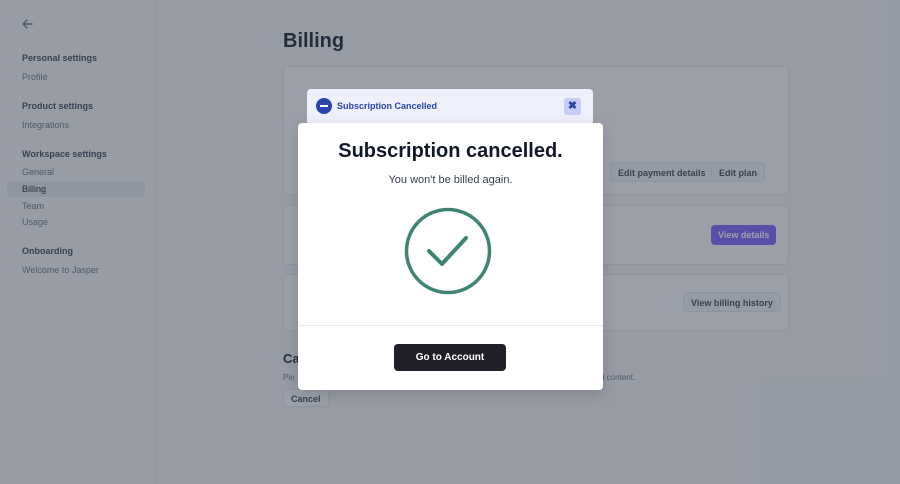  I want to click on toast-notification: Subscription Cancelled ✖, so click(450, 107).